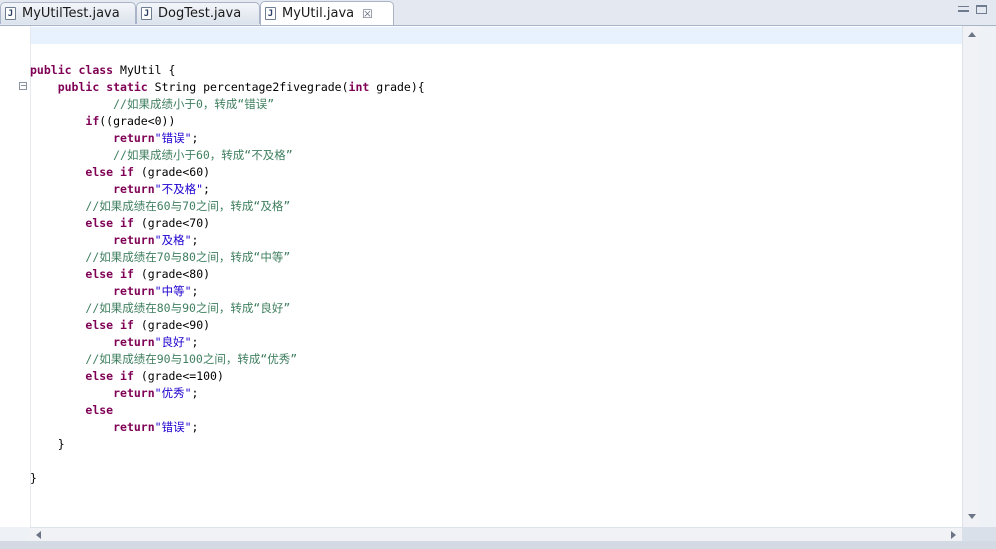 The width and height of the screenshot is (996, 549). Describe the element at coordinates (397, 87) in the screenshot. I see `code-text: grade){` at that location.